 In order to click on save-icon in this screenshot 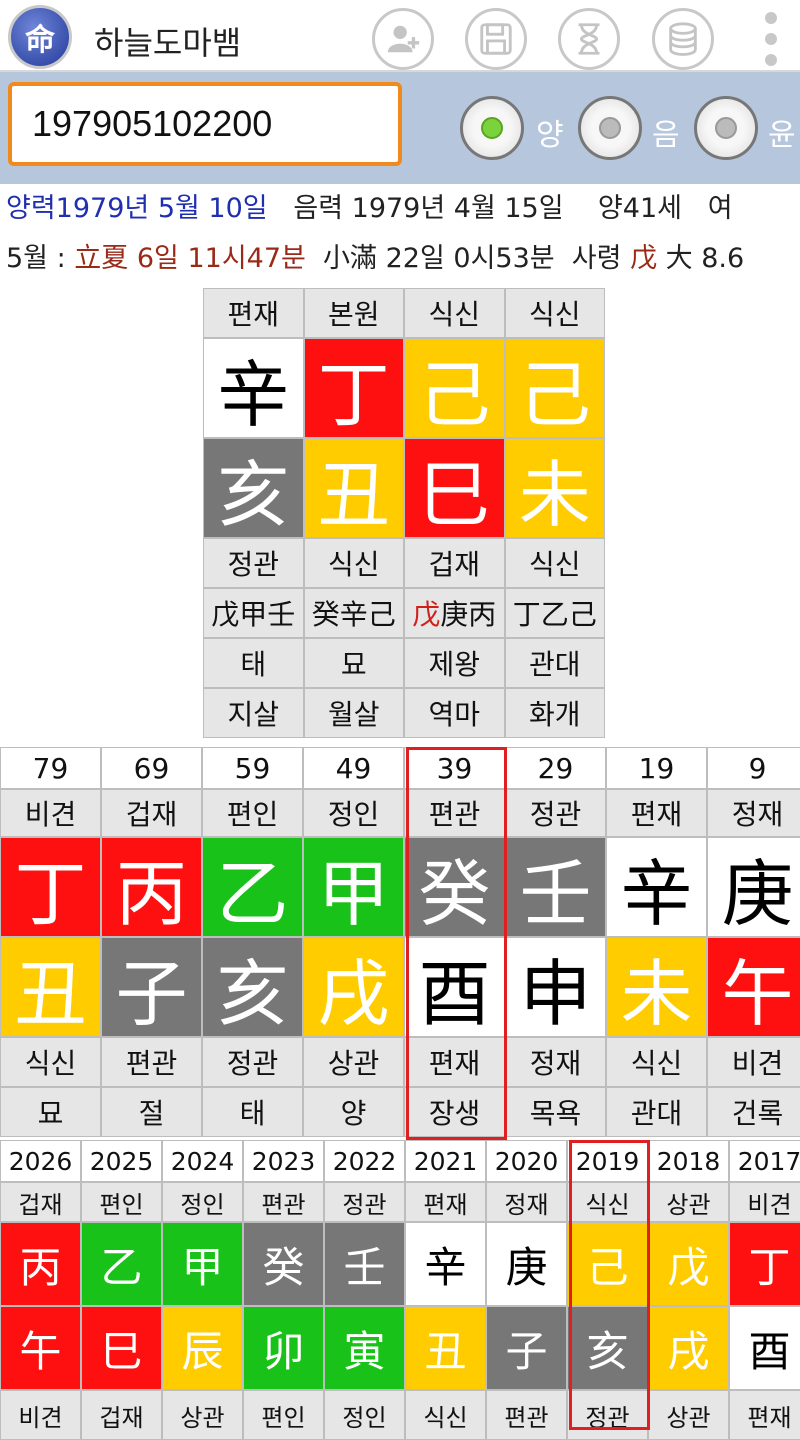, I will do `click(496, 39)`.